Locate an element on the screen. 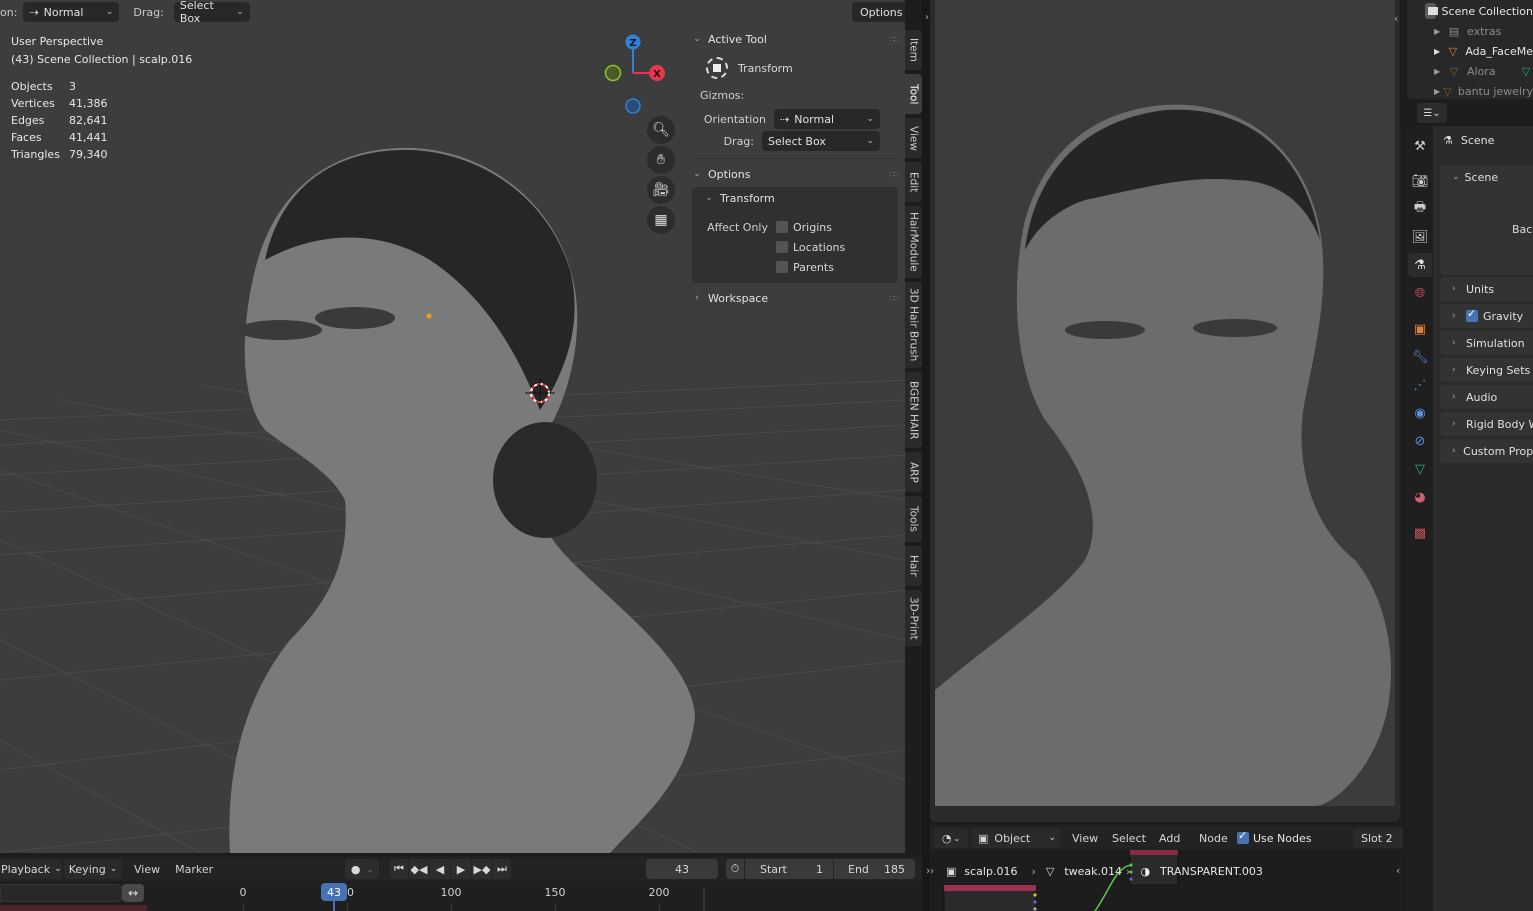 The height and width of the screenshot is (911, 1533). current-frame-field: 43 is located at coordinates (682, 869).